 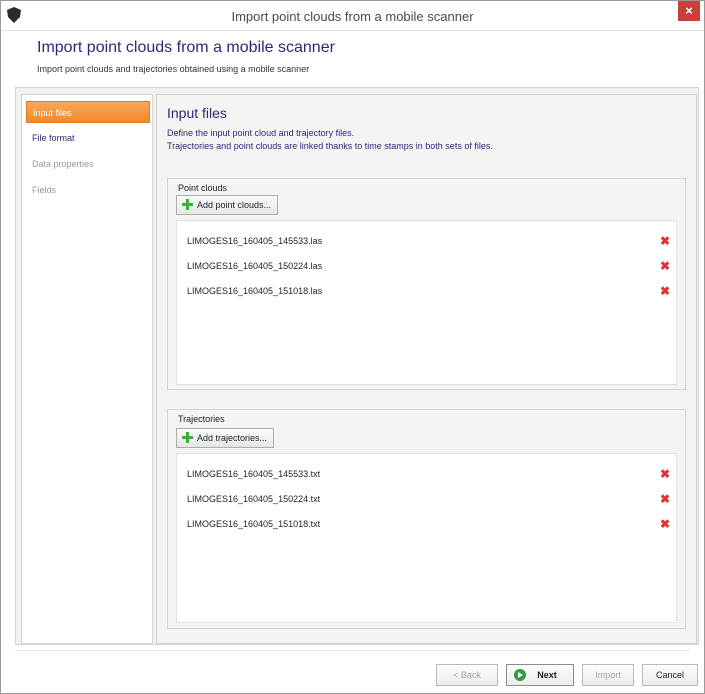 I want to click on back-button: < Back, so click(x=467, y=675).